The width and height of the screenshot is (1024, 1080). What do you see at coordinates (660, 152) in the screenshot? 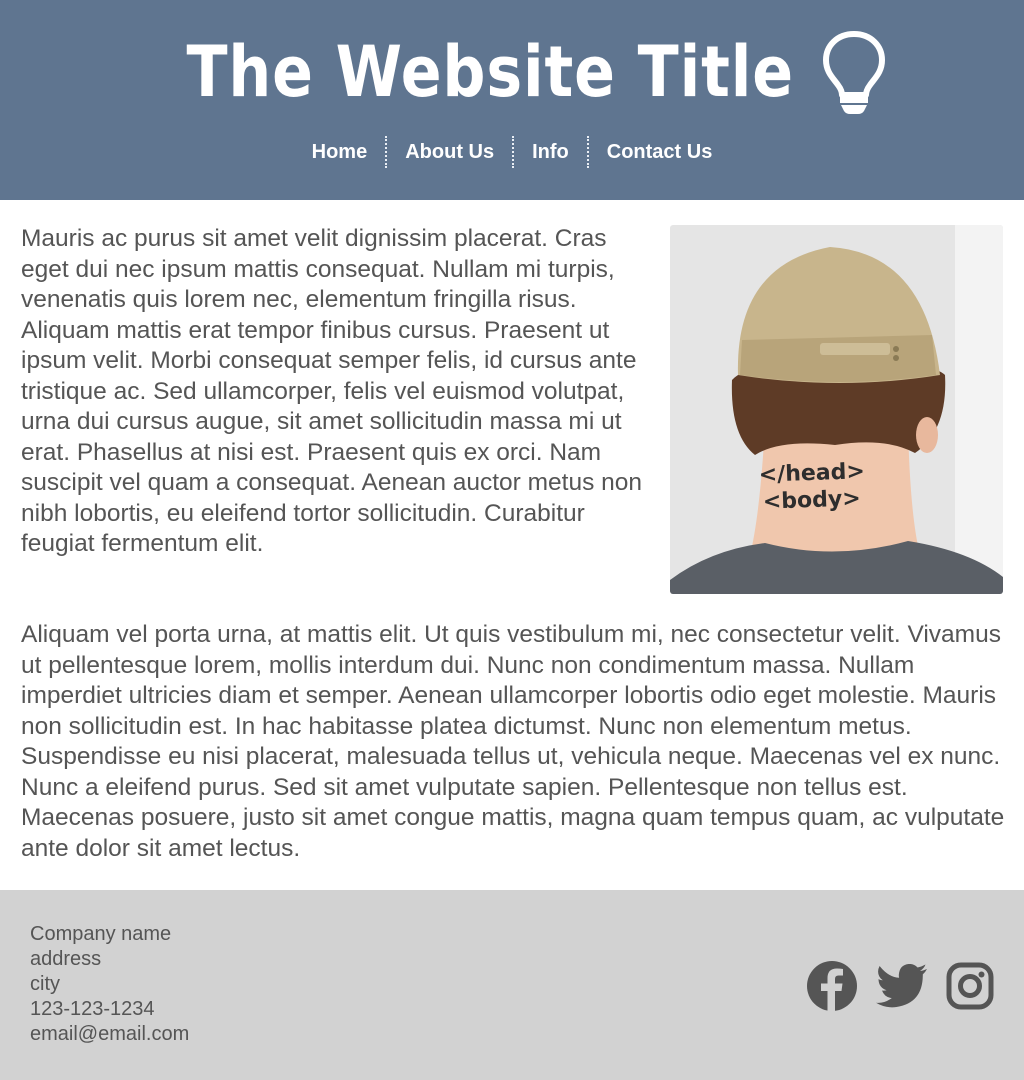
I see `nav-contact-us-link: Contact Us` at bounding box center [660, 152].